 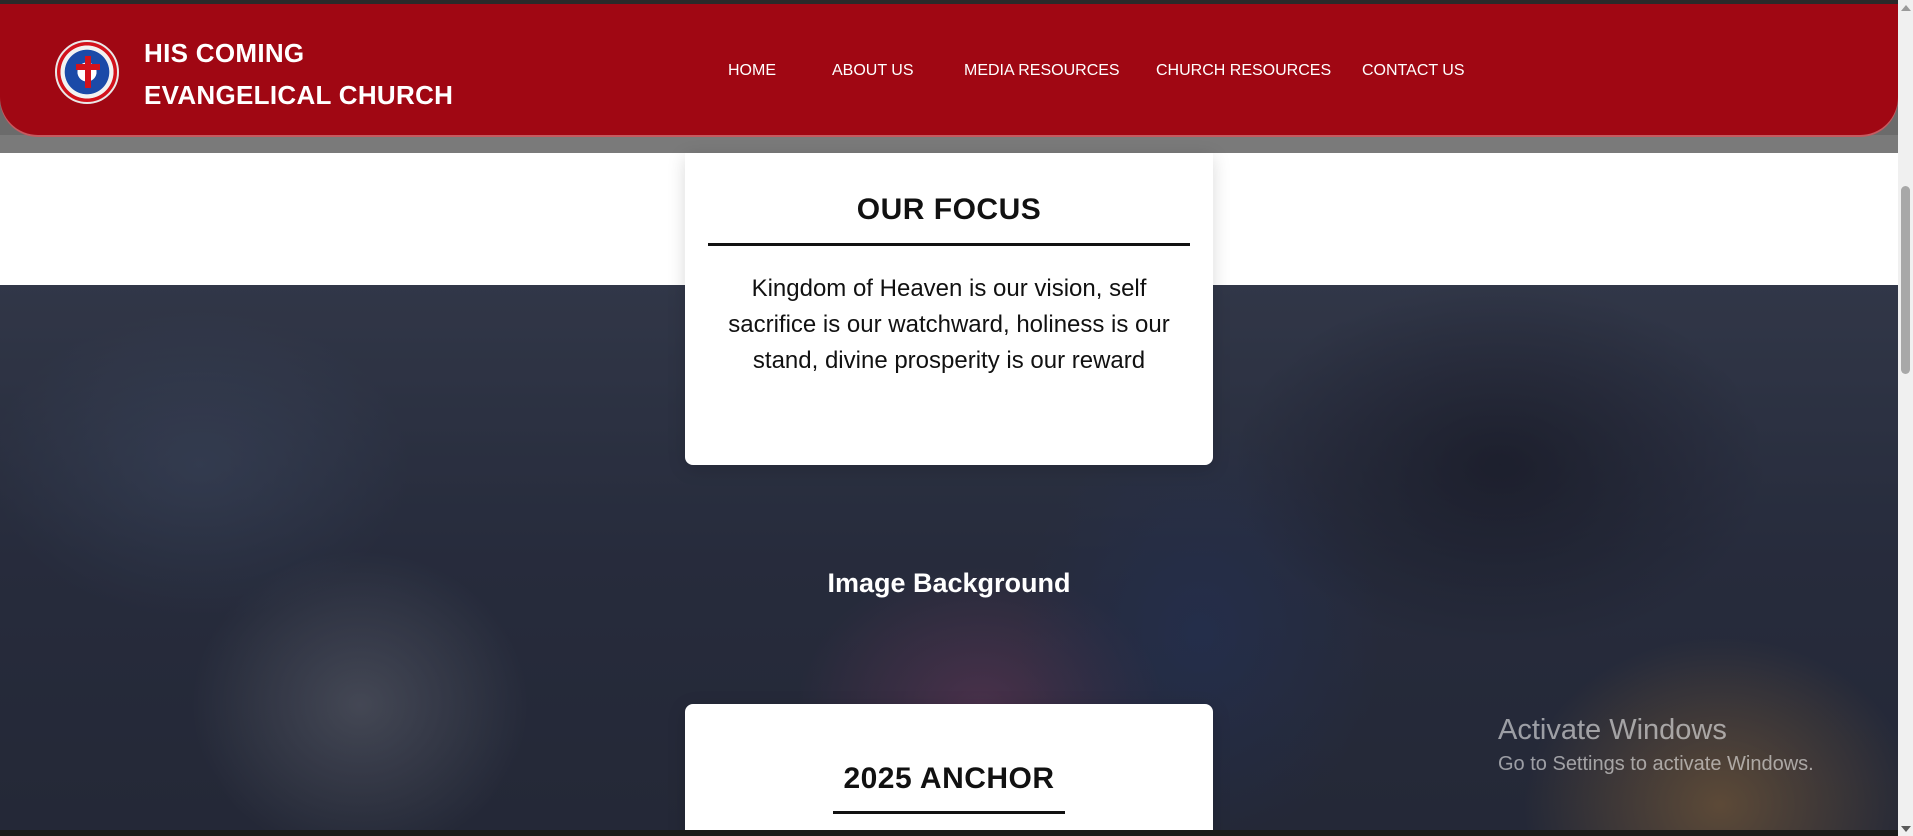 I want to click on scroll-up-arrow-icon, so click(x=1906, y=8).